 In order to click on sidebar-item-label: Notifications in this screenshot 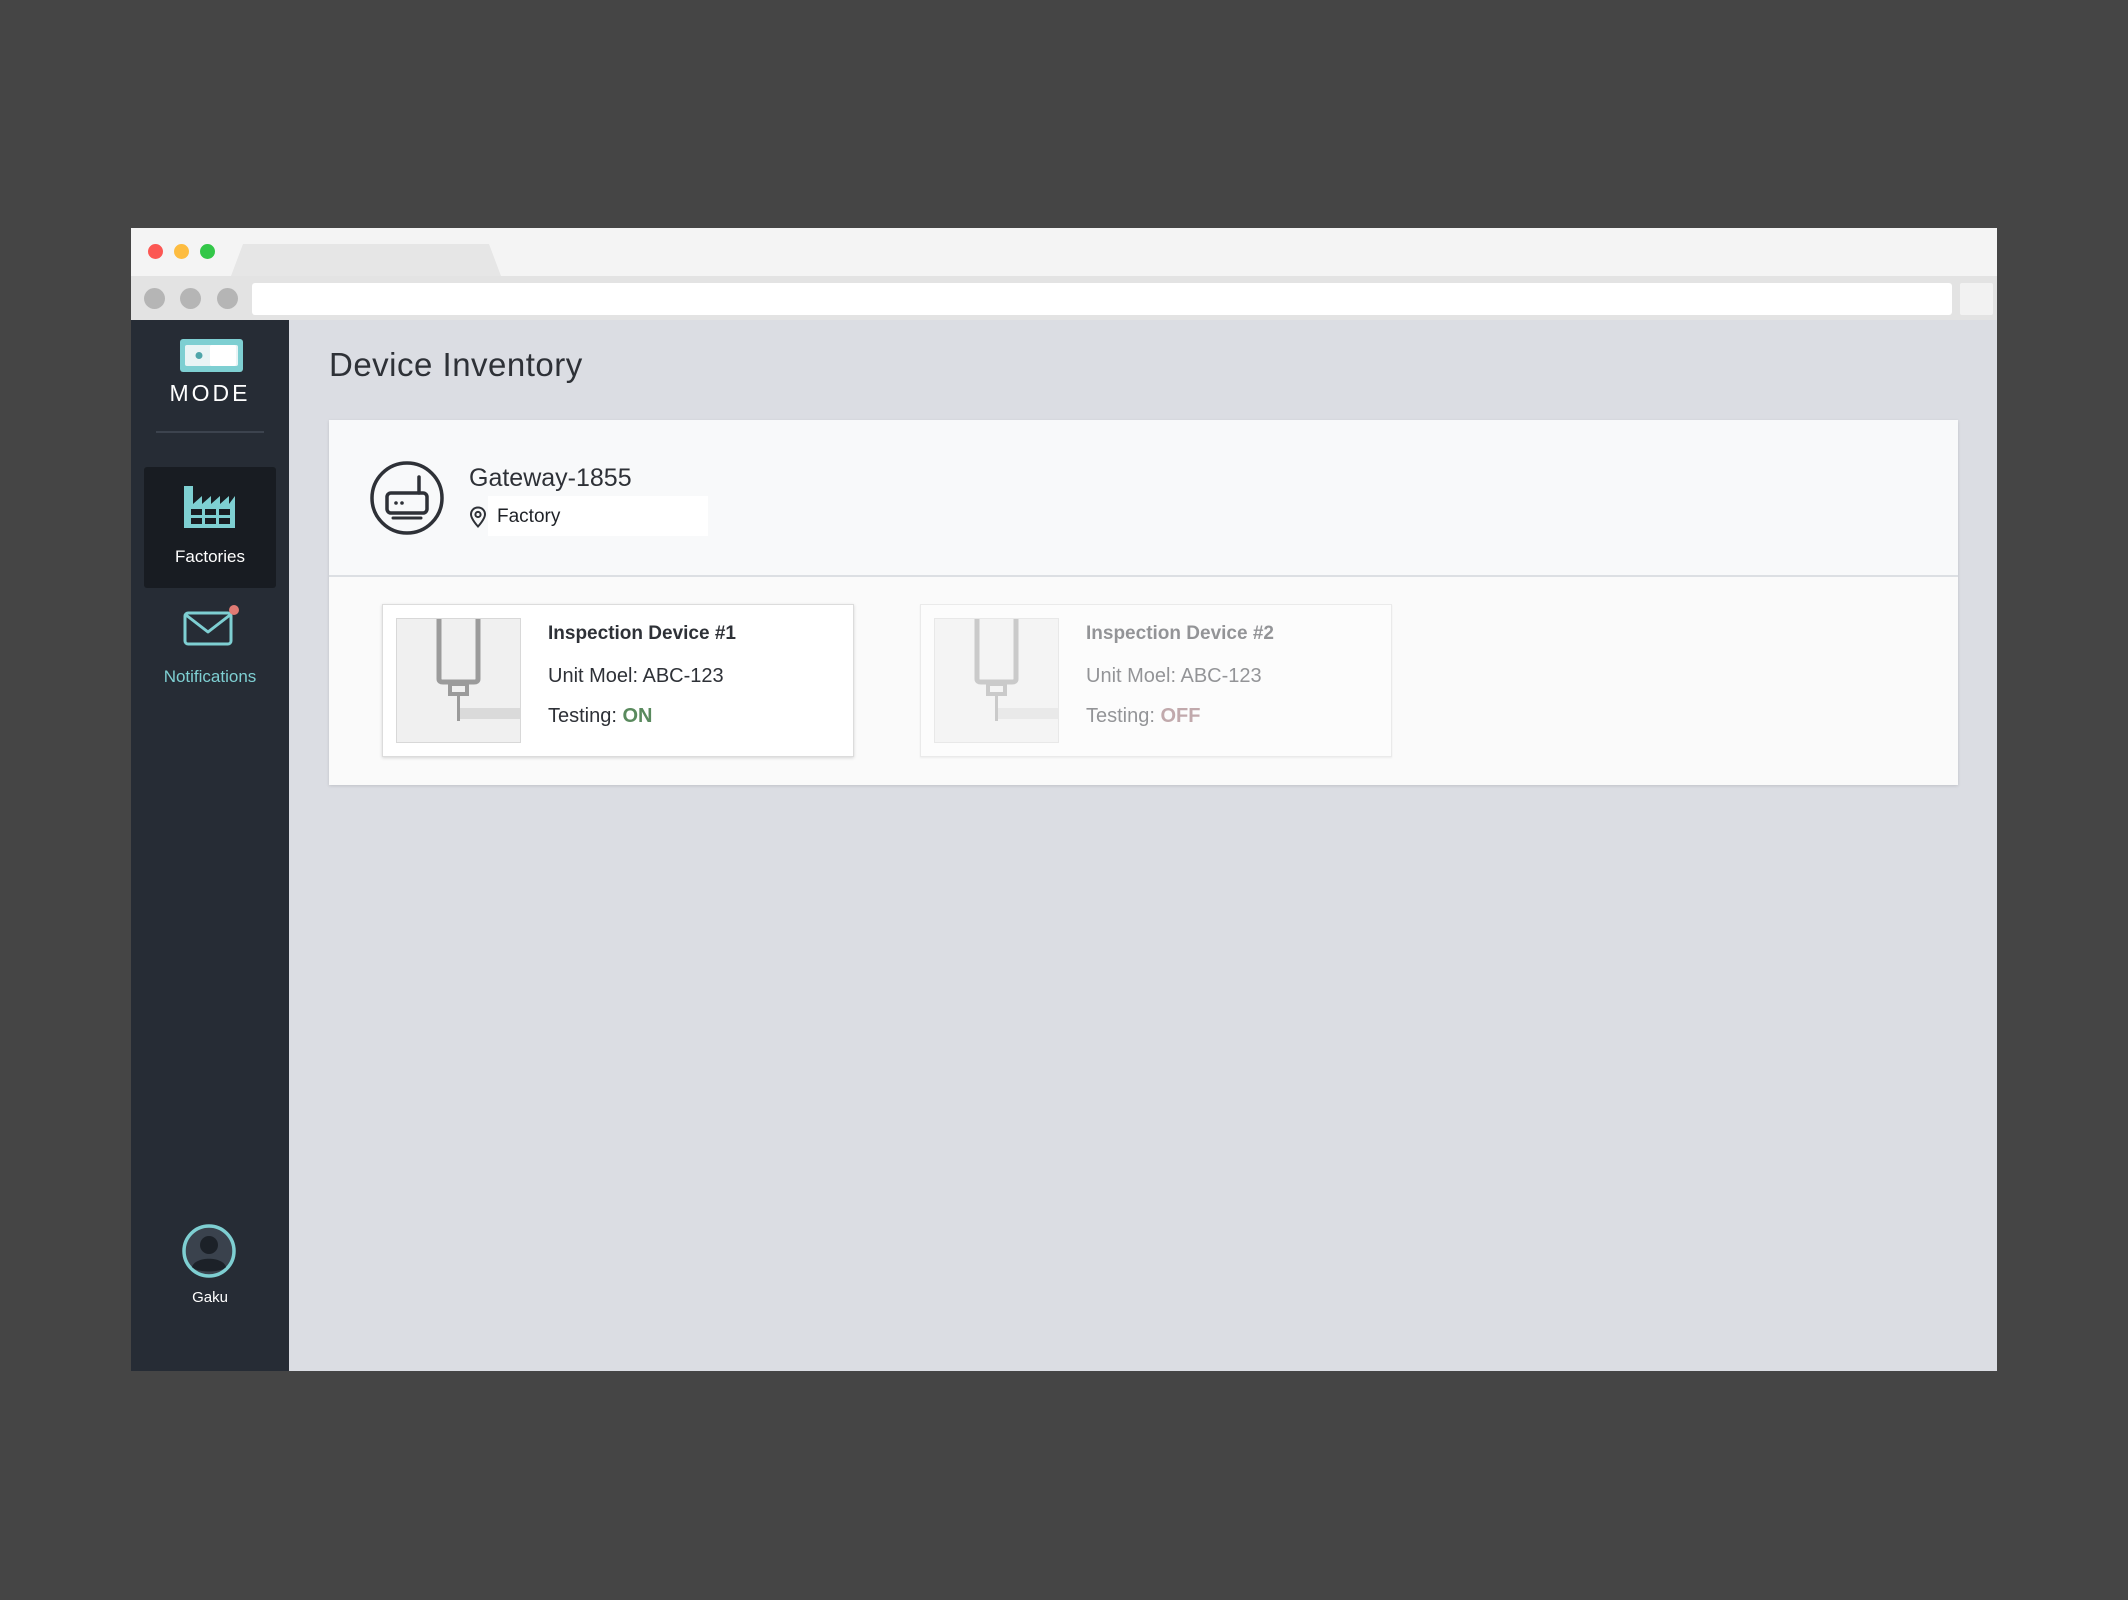, I will do `click(210, 676)`.